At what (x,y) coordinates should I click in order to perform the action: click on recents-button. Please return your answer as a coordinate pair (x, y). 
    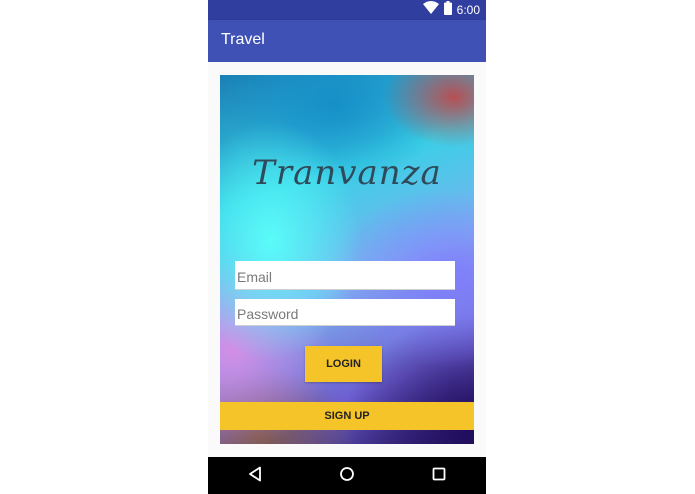
    Looking at the image, I should click on (439, 476).